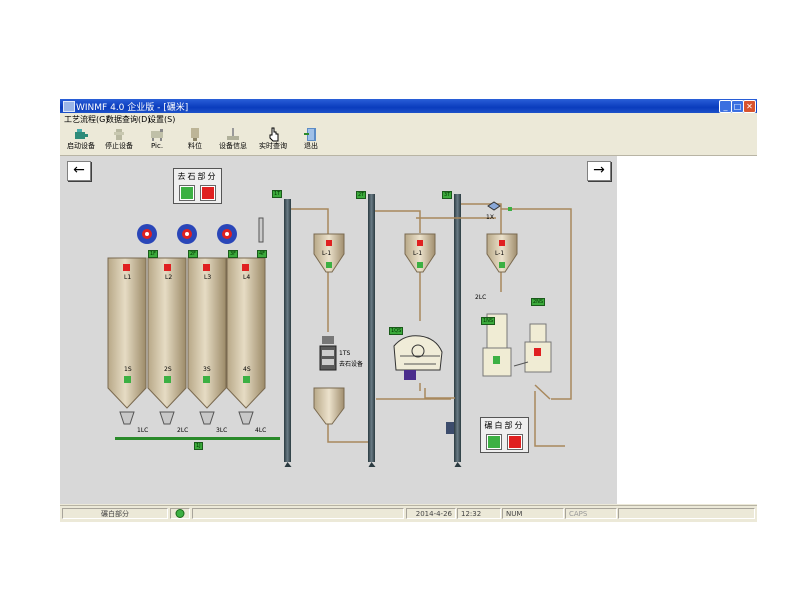 This screenshot has width=800, height=600. What do you see at coordinates (450, 428) in the screenshot?
I see `screw-conveyor` at bounding box center [450, 428].